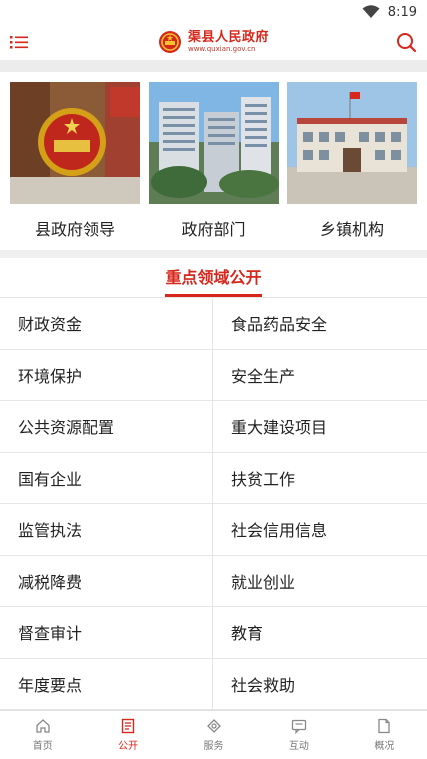 Image resolution: width=427 pixels, height=759 pixels. I want to click on township-photo, so click(352, 143).